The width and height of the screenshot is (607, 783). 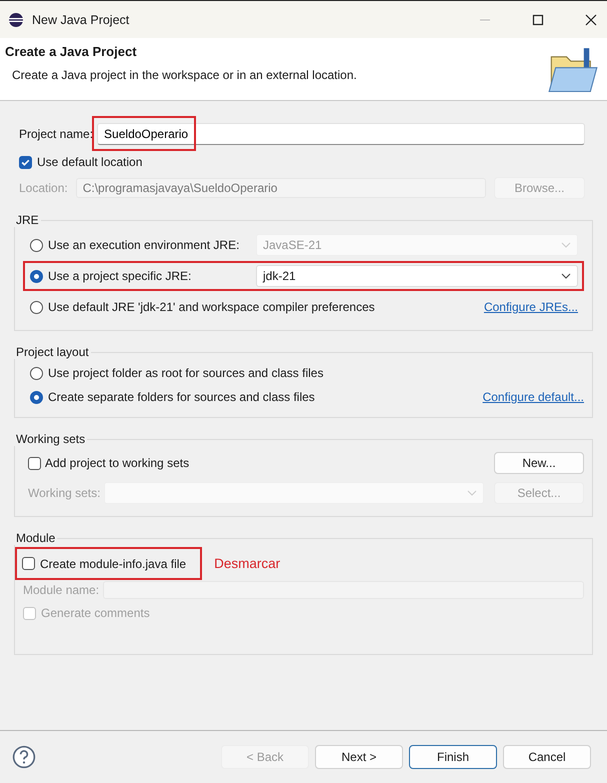 I want to click on radio-label: Create separate folders for sources and class files, so click(x=181, y=397).